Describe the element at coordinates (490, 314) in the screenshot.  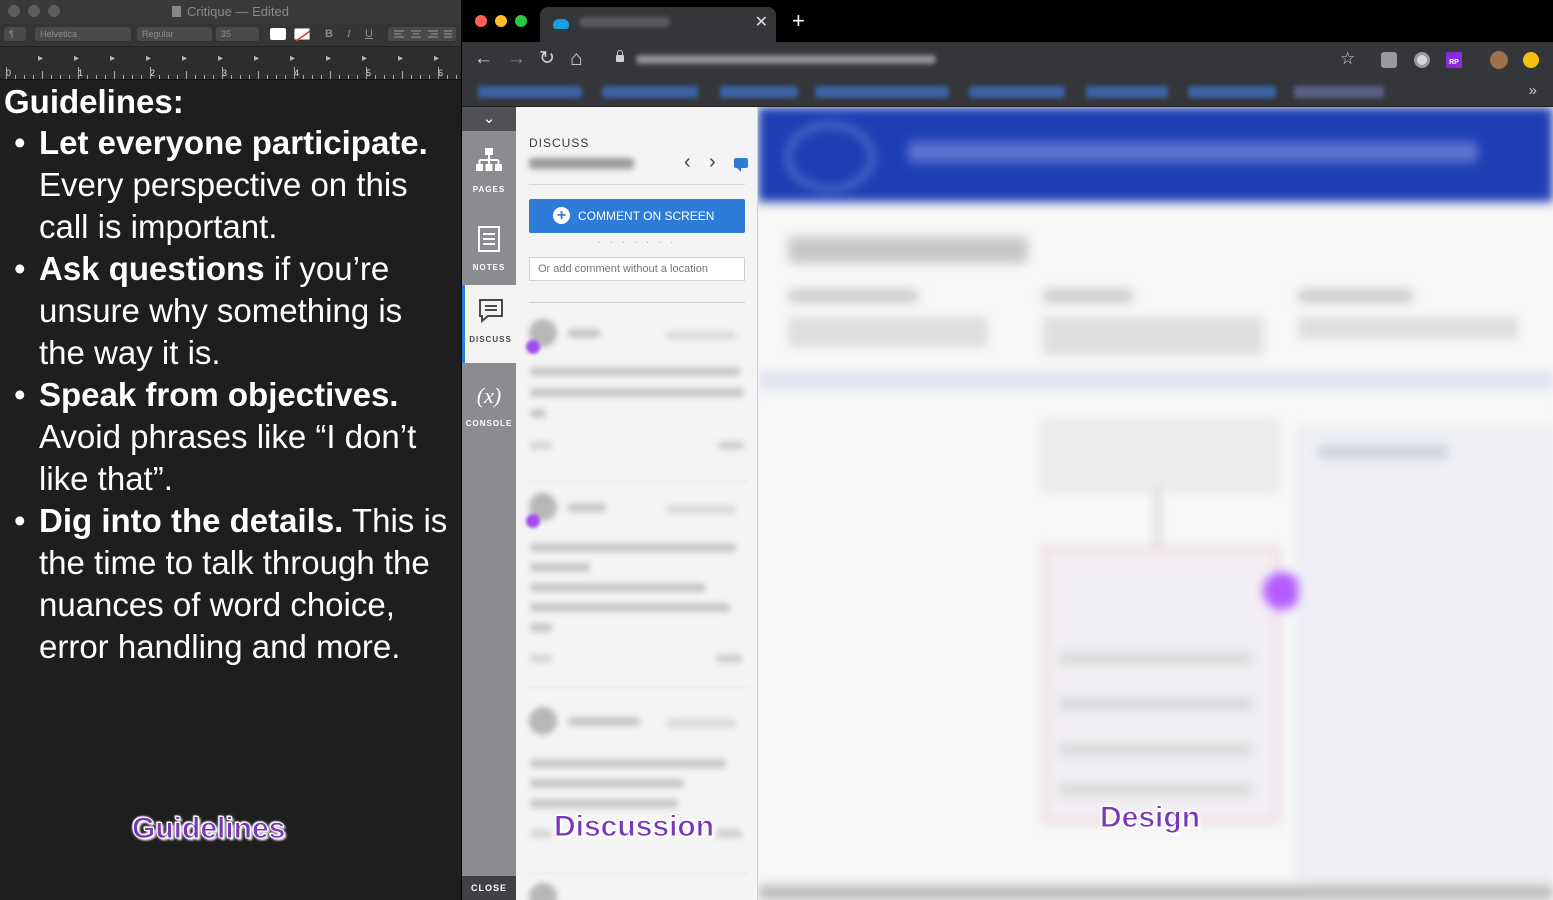
I see `discuss-icon` at that location.